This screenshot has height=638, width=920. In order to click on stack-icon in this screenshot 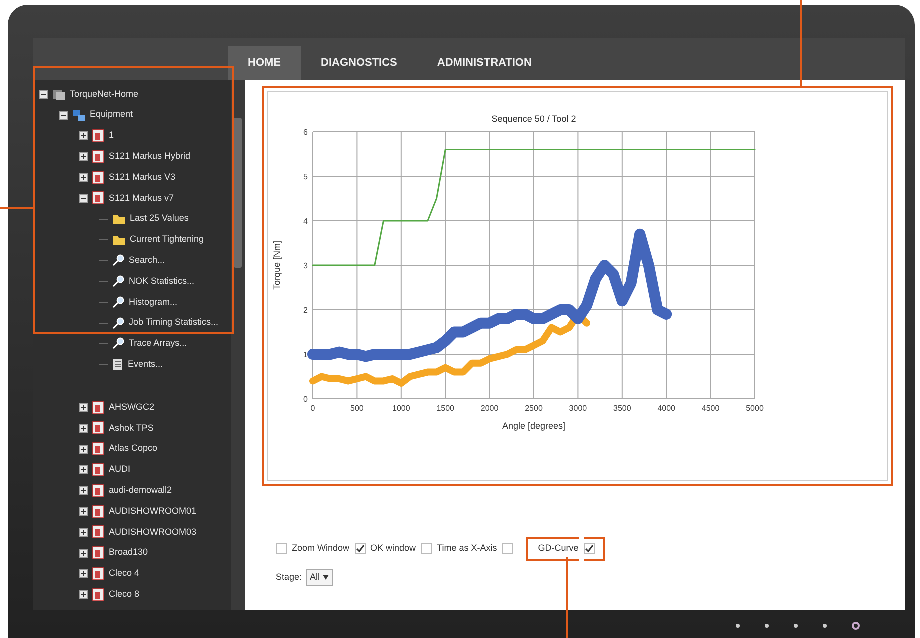, I will do `click(59, 94)`.